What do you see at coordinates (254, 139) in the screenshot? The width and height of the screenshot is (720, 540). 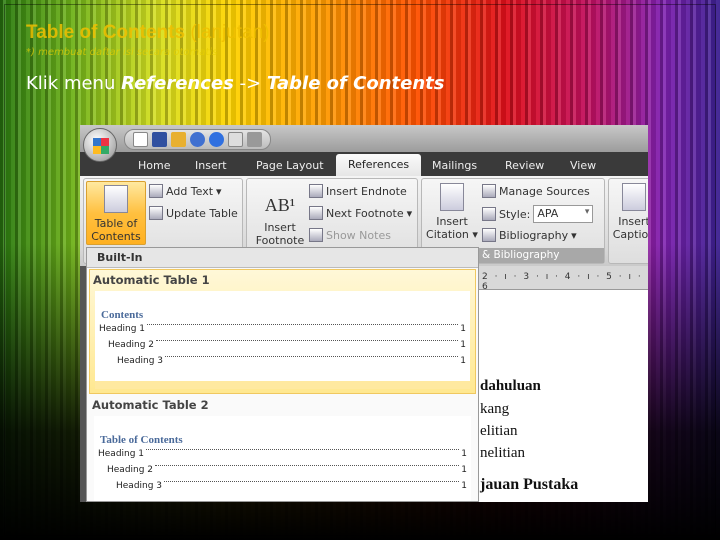 I see `print-icon` at bounding box center [254, 139].